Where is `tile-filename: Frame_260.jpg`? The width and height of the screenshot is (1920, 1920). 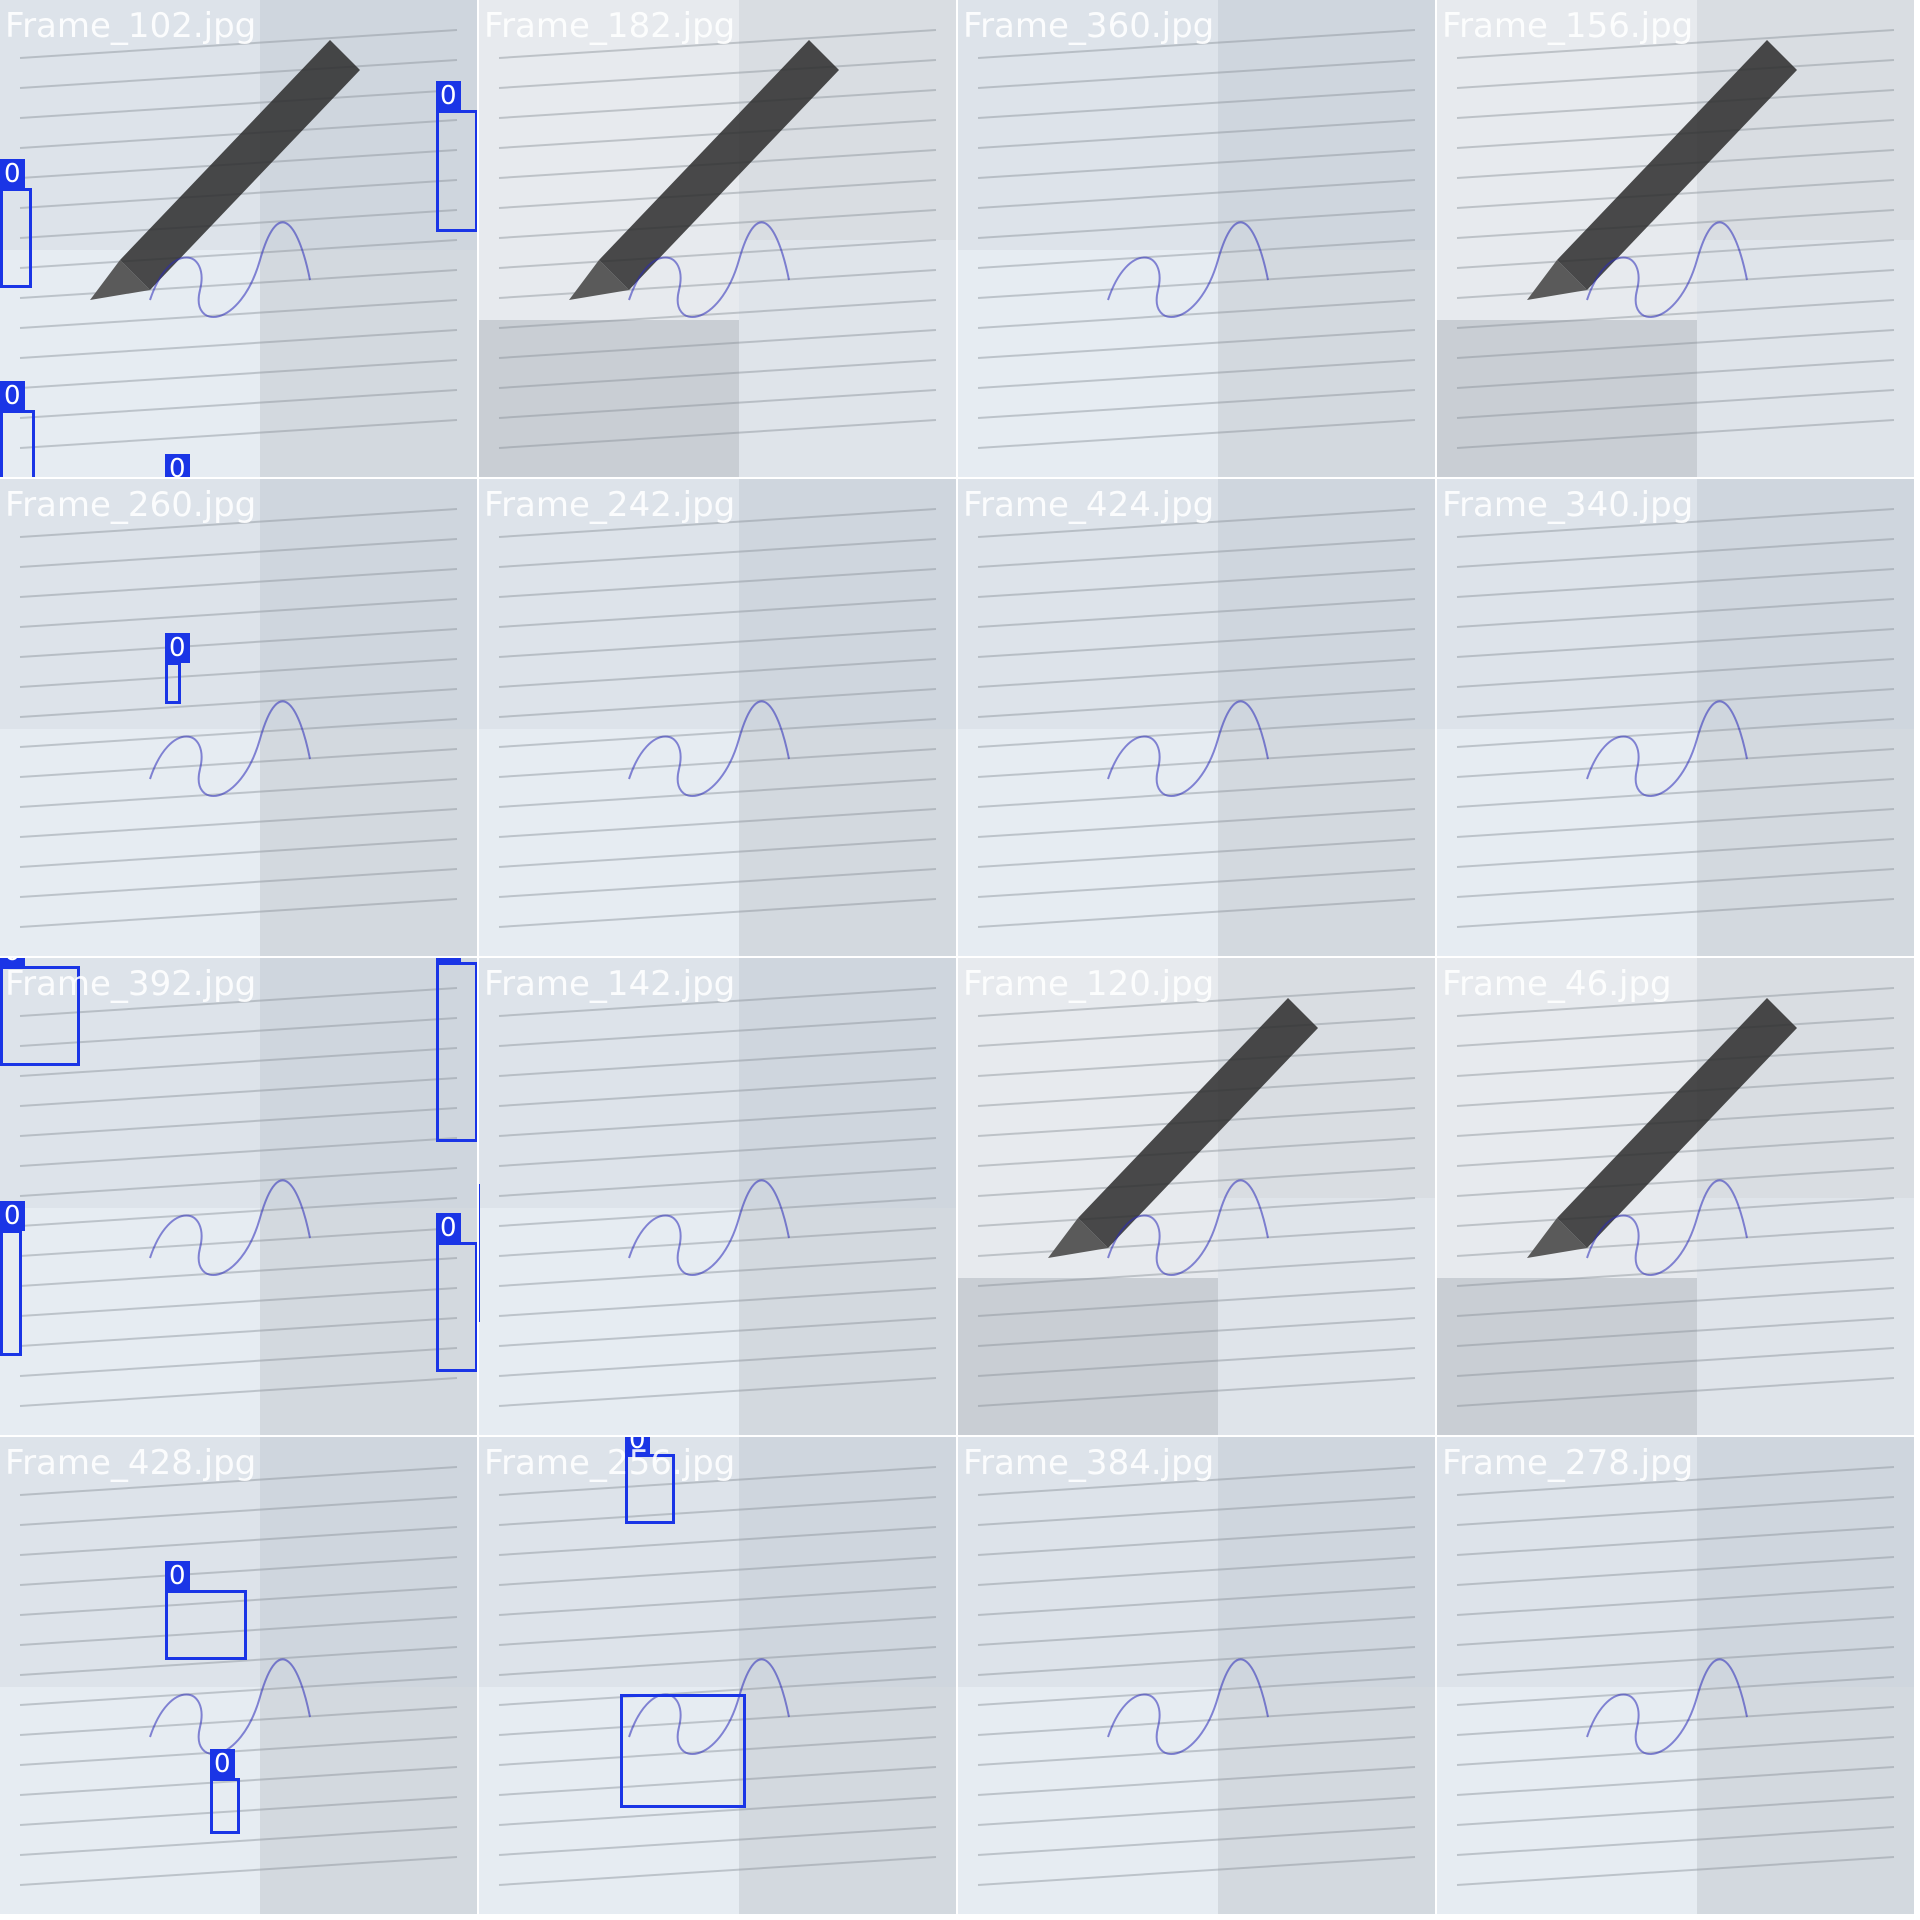 tile-filename: Frame_260.jpg is located at coordinates (131, 505).